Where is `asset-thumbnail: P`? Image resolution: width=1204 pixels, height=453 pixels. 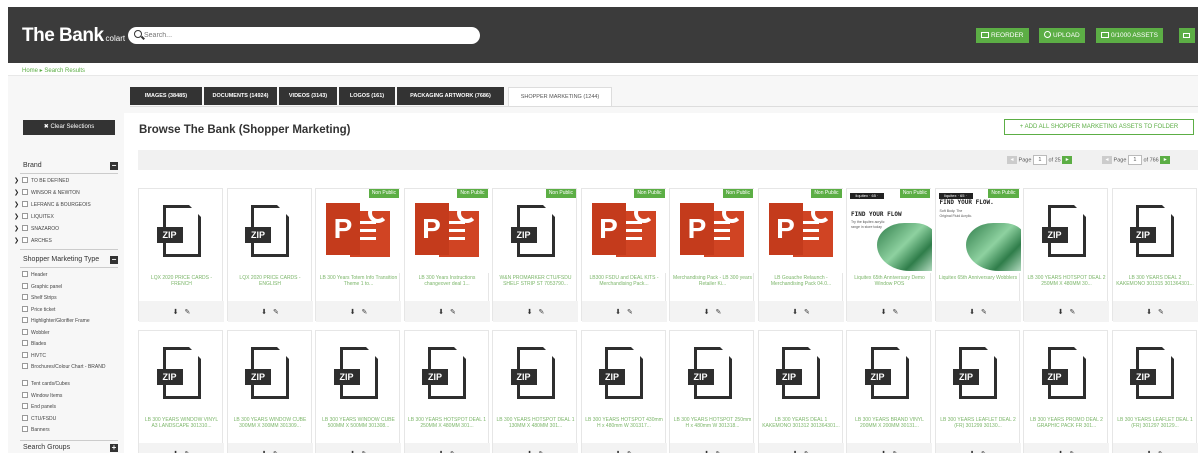
asset-thumbnail: P is located at coordinates (624, 231).